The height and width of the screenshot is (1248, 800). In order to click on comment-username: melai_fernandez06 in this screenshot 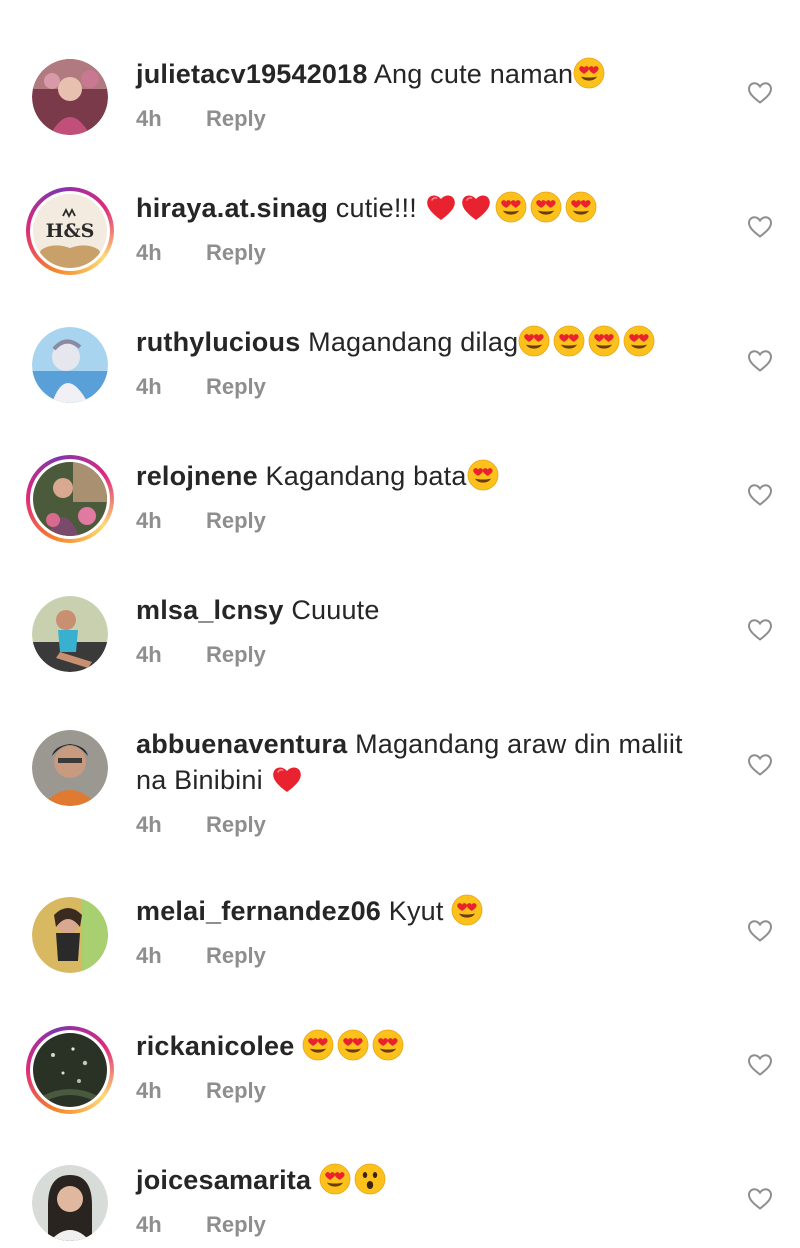, I will do `click(258, 911)`.